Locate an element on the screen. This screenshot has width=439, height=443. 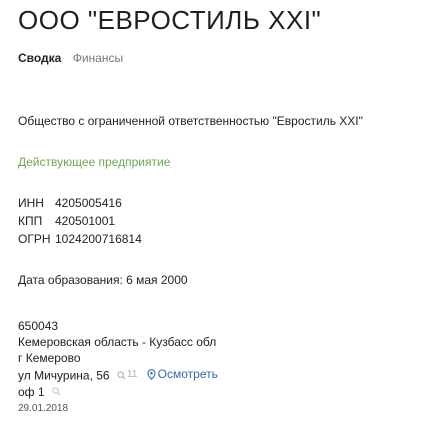
company-title: ООО "ЕВРОСТИЛЬ XXI" is located at coordinates (170, 20).